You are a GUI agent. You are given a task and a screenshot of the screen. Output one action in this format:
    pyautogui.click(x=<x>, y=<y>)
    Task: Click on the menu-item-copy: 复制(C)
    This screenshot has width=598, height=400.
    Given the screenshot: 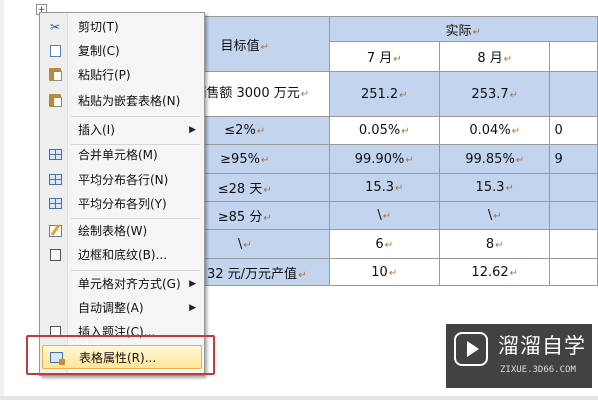 What is the action you would take?
    pyautogui.click(x=122, y=51)
    